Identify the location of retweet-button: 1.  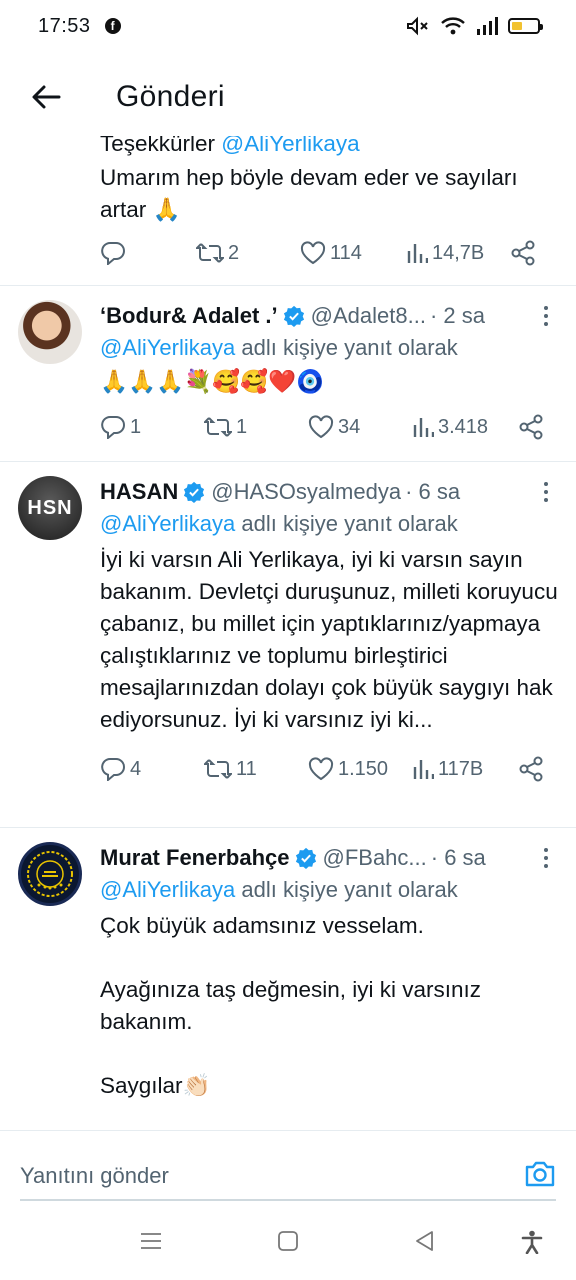
(256, 427).